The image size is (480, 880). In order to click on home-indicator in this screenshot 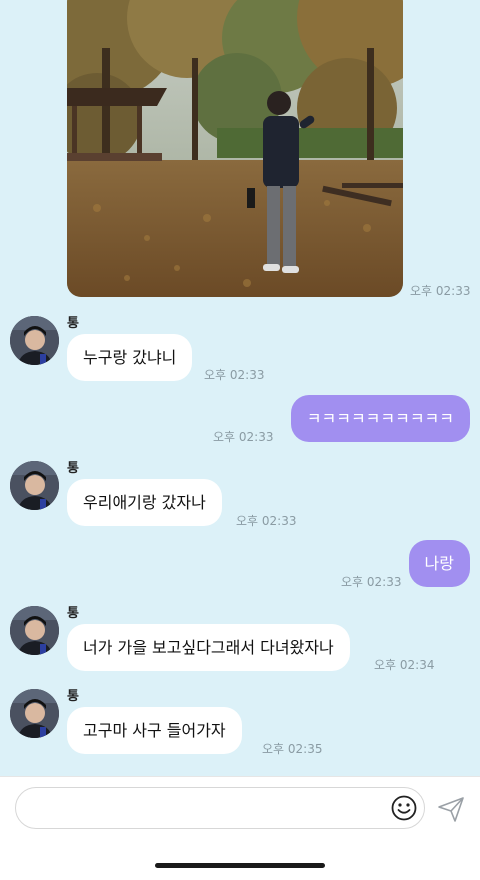, I will do `click(240, 865)`.